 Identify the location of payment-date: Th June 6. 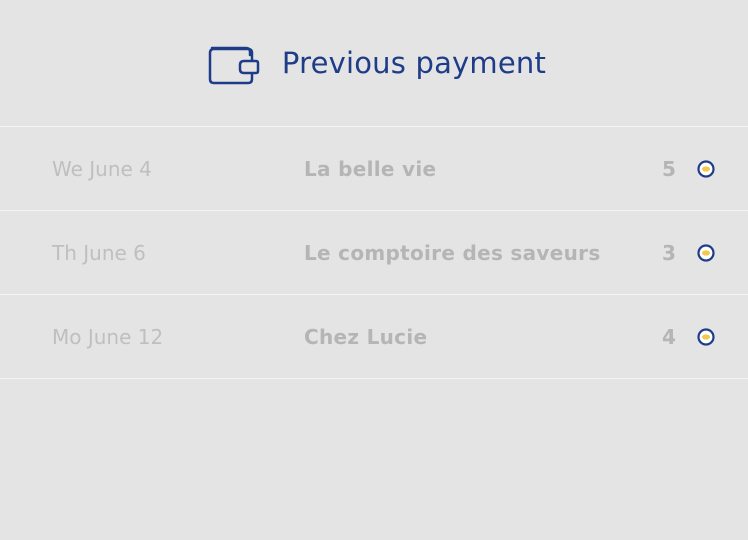
(99, 252).